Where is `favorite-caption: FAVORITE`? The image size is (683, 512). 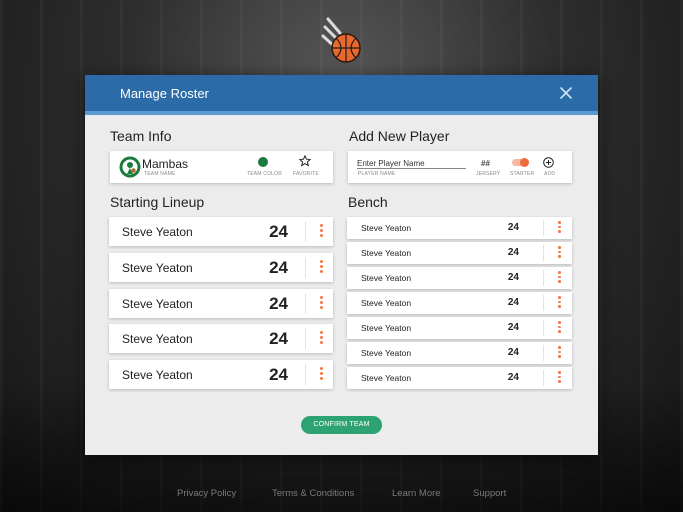 favorite-caption: FAVORITE is located at coordinates (306, 174).